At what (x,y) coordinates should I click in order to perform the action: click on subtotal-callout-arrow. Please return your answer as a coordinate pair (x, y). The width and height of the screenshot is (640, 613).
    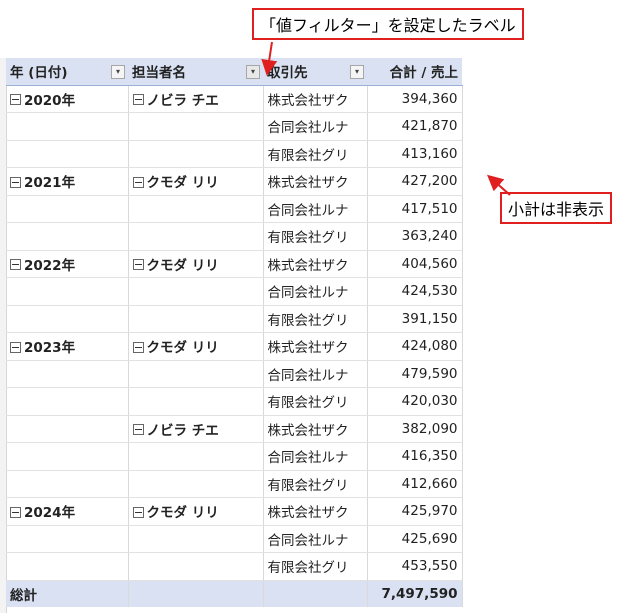
    Looking at the image, I should click on (499, 185).